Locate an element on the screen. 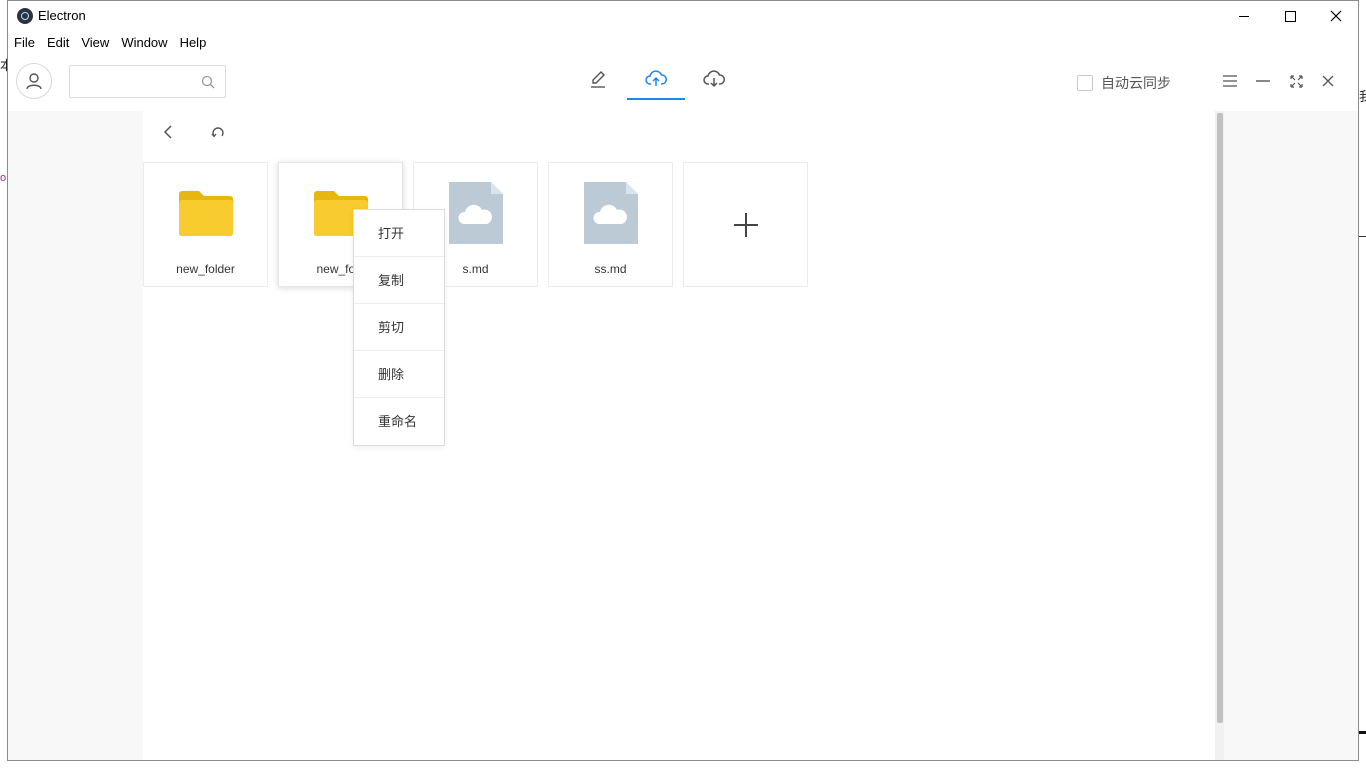 The height and width of the screenshot is (768, 1366). close-window-button is located at coordinates (1335, 16).